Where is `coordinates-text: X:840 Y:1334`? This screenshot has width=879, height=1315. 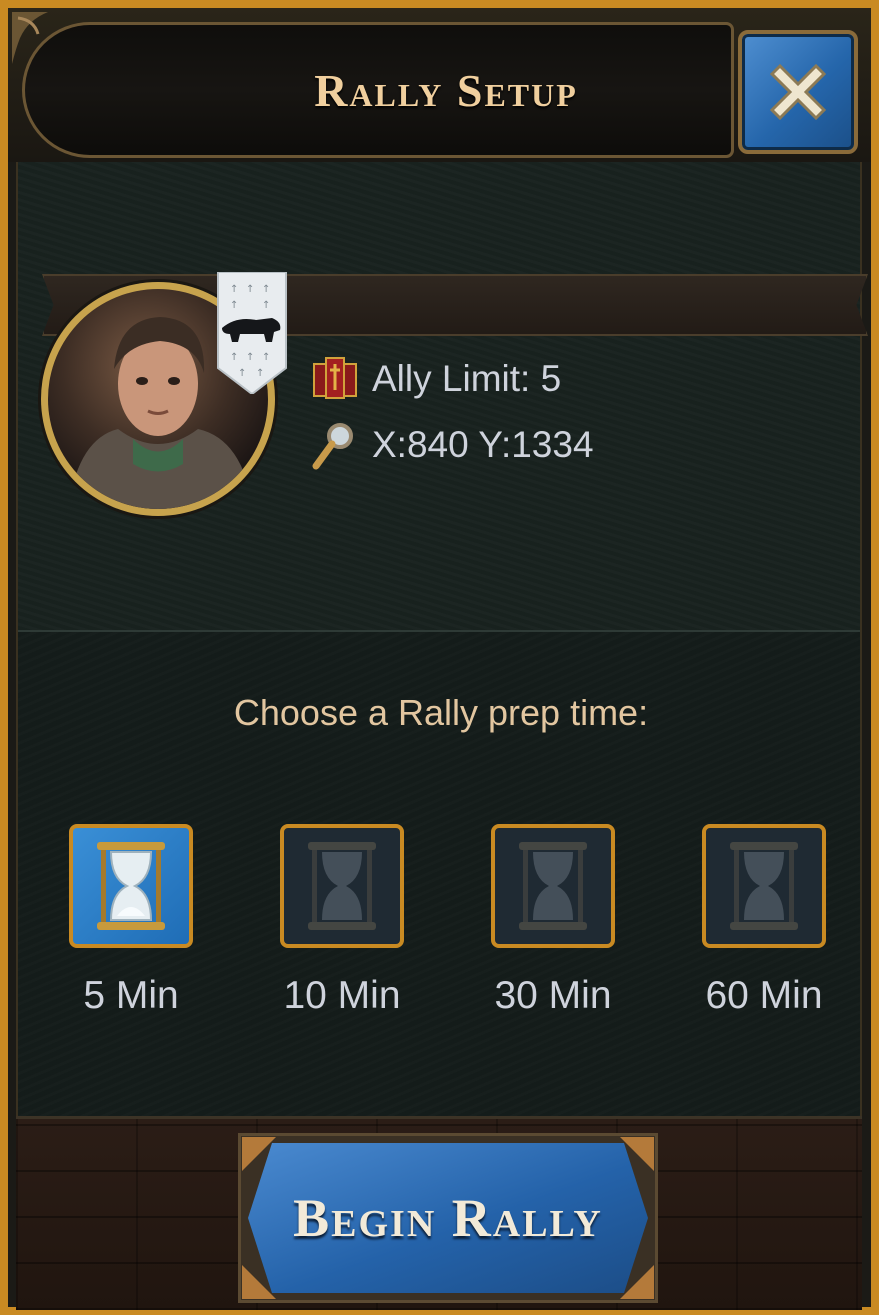 coordinates-text: X:840 Y:1334 is located at coordinates (483, 444).